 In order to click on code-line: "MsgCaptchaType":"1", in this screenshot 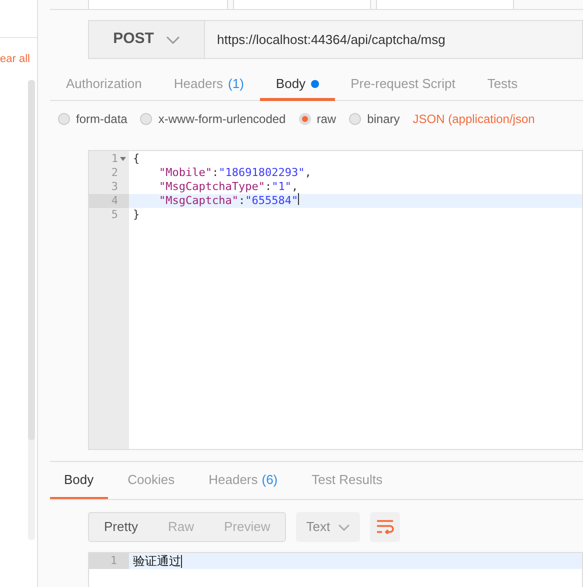, I will do `click(228, 186)`.